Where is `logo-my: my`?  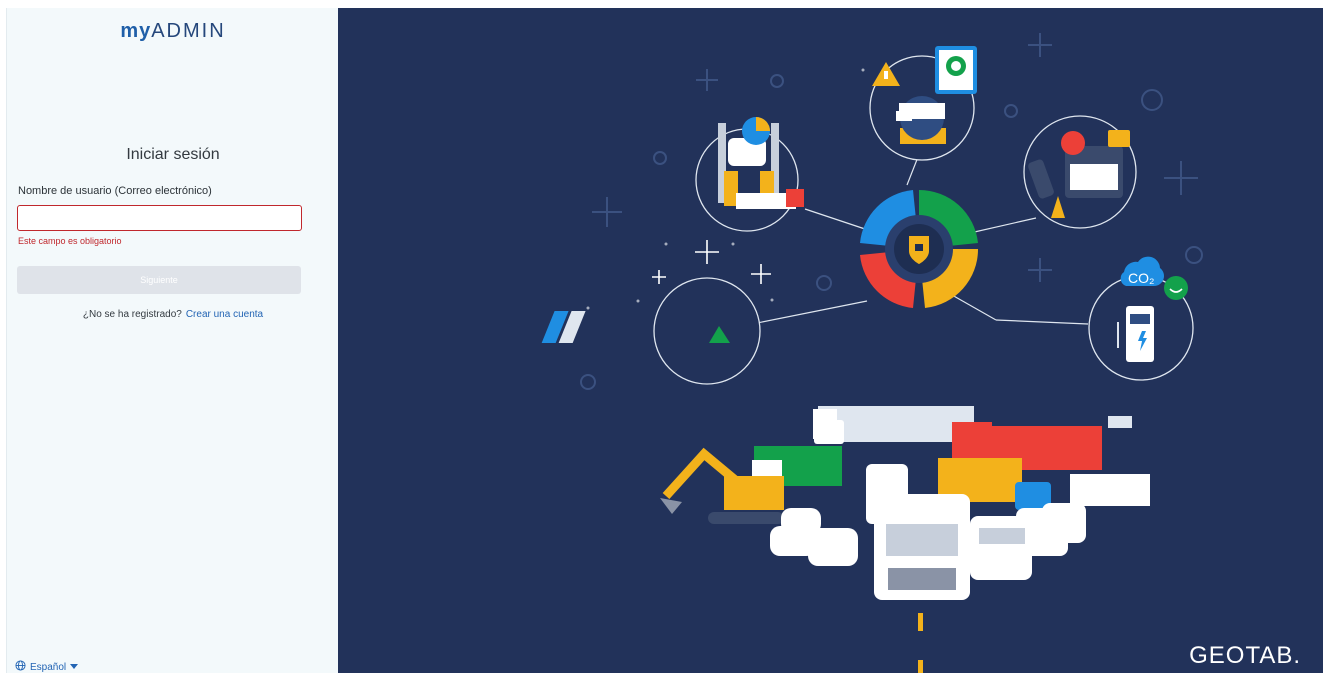 logo-my: my is located at coordinates (136, 31).